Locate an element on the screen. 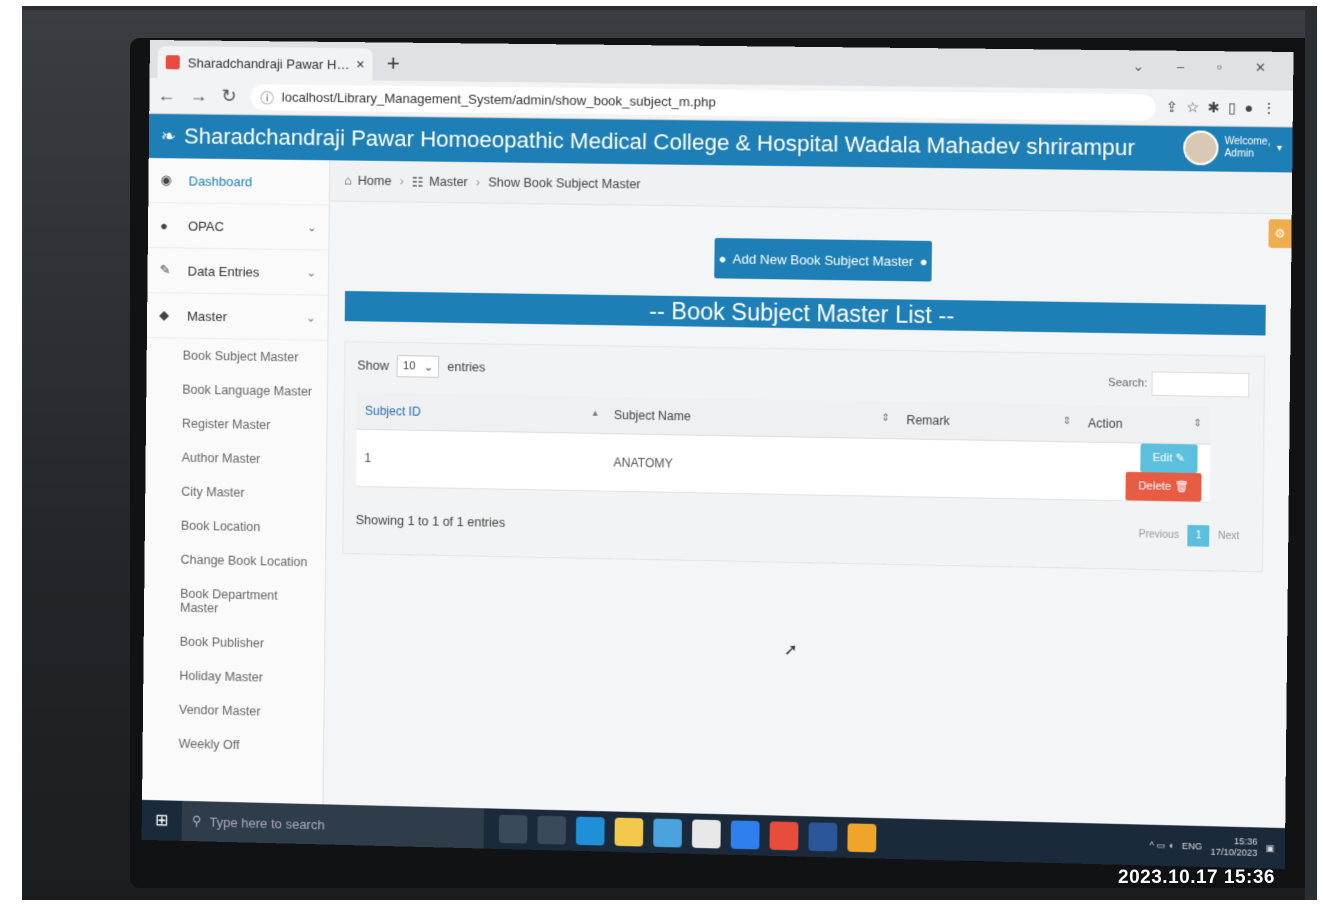  new-tab-button: + is located at coordinates (393, 64).